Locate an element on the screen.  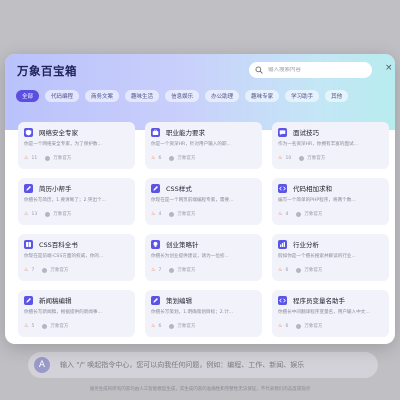
search-box is located at coordinates (310, 70).